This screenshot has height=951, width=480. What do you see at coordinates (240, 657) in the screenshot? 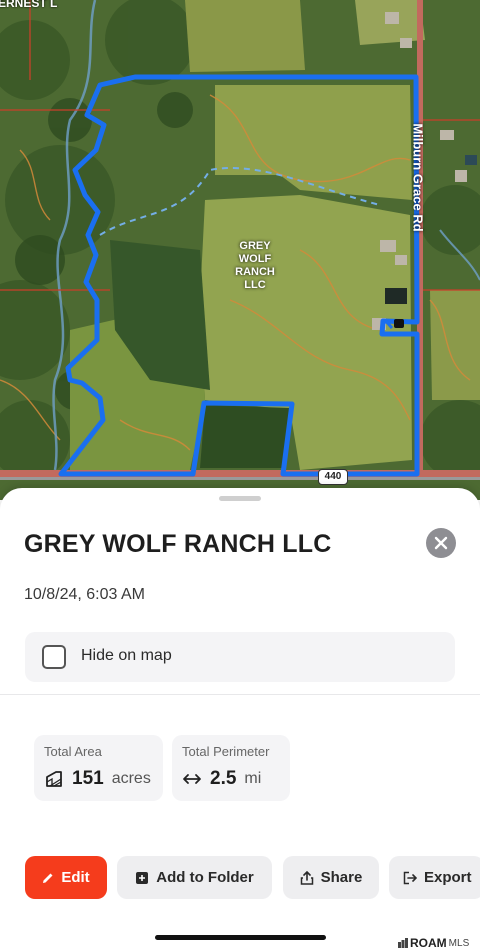
I see `hide-on-map-row: Hide on map` at bounding box center [240, 657].